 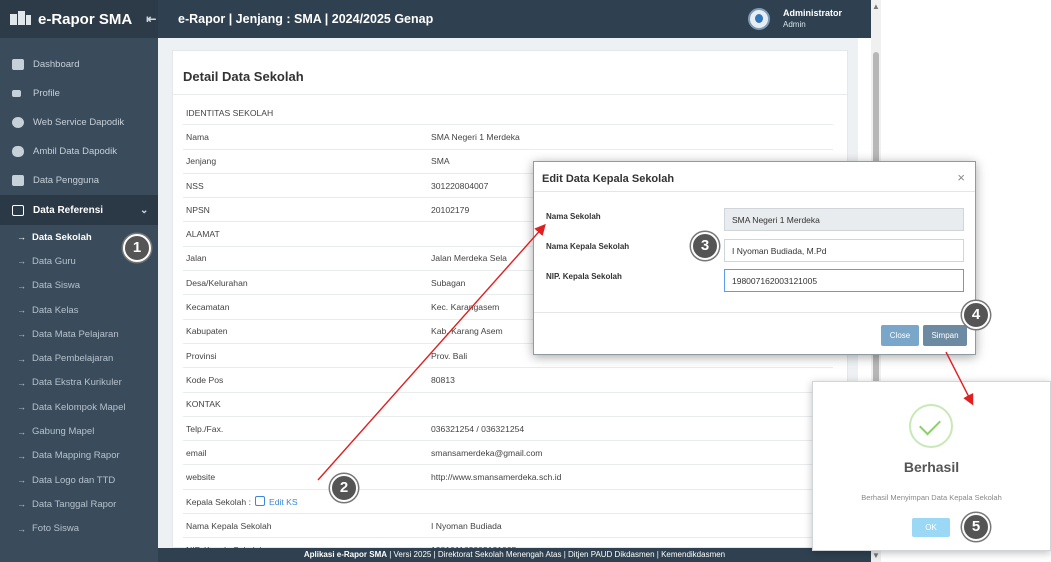 What do you see at coordinates (496, 477) in the screenshot?
I see `row-value: http://www.smansamerdeka.sch.id` at bounding box center [496, 477].